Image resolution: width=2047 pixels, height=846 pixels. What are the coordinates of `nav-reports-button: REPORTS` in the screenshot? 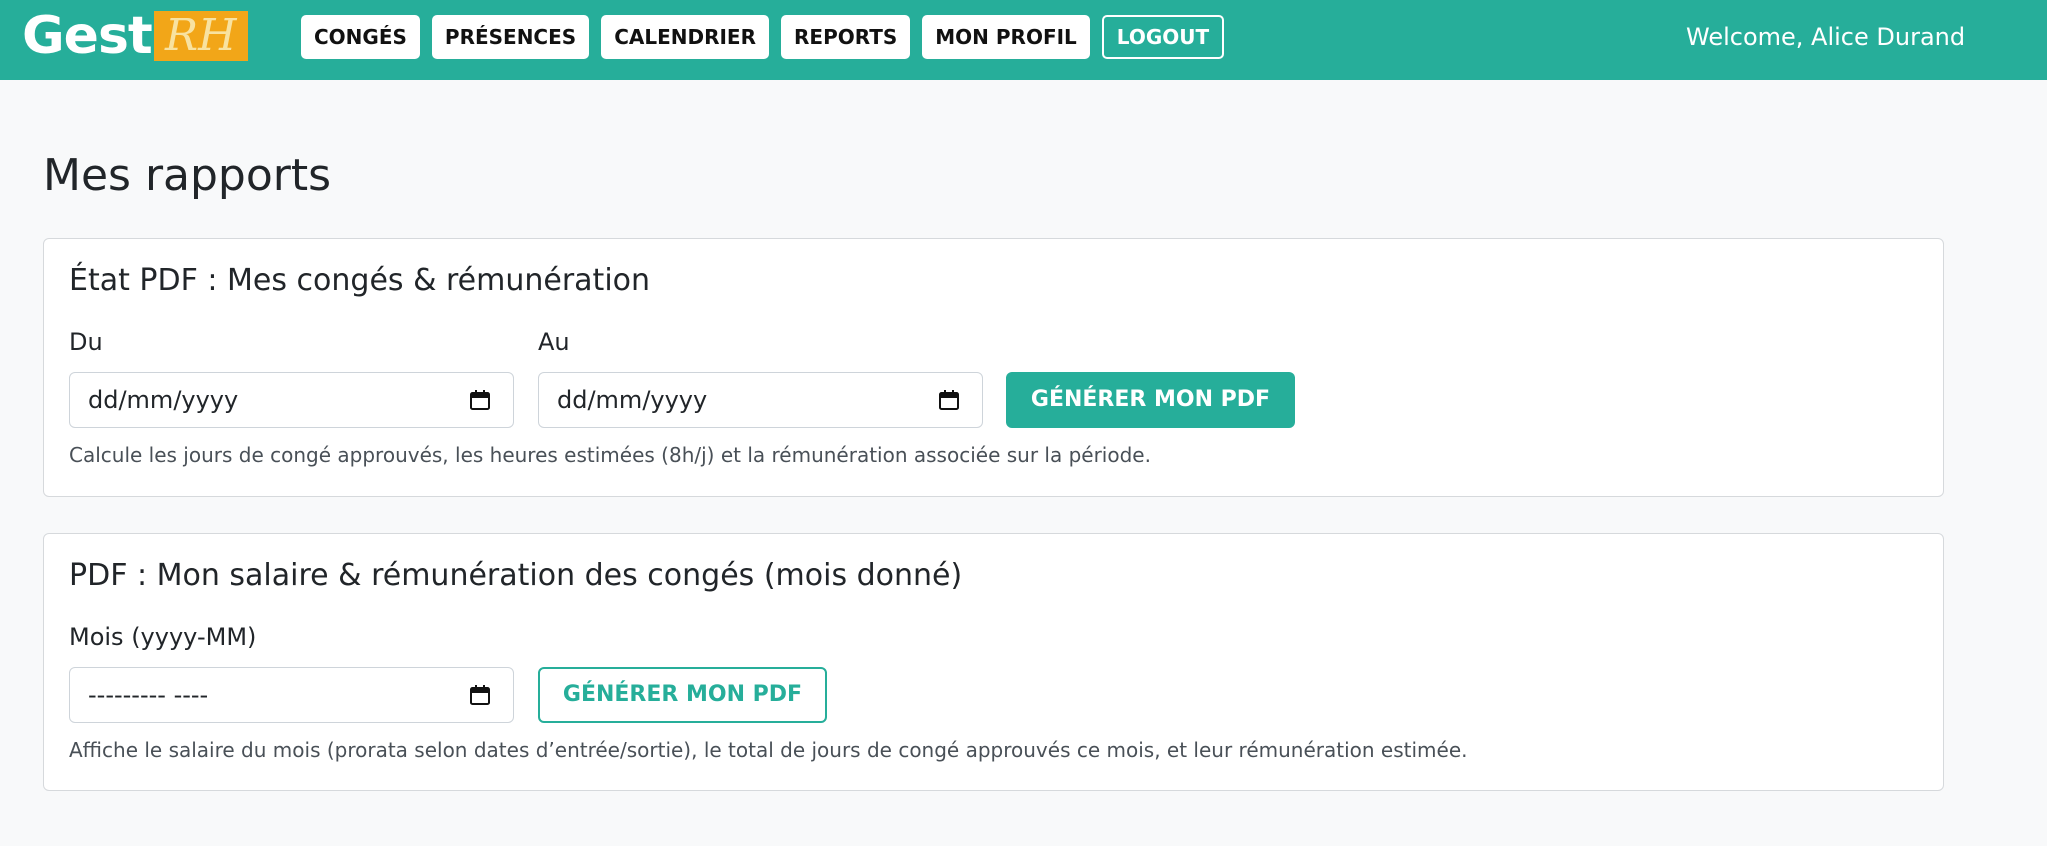 It's located at (846, 37).